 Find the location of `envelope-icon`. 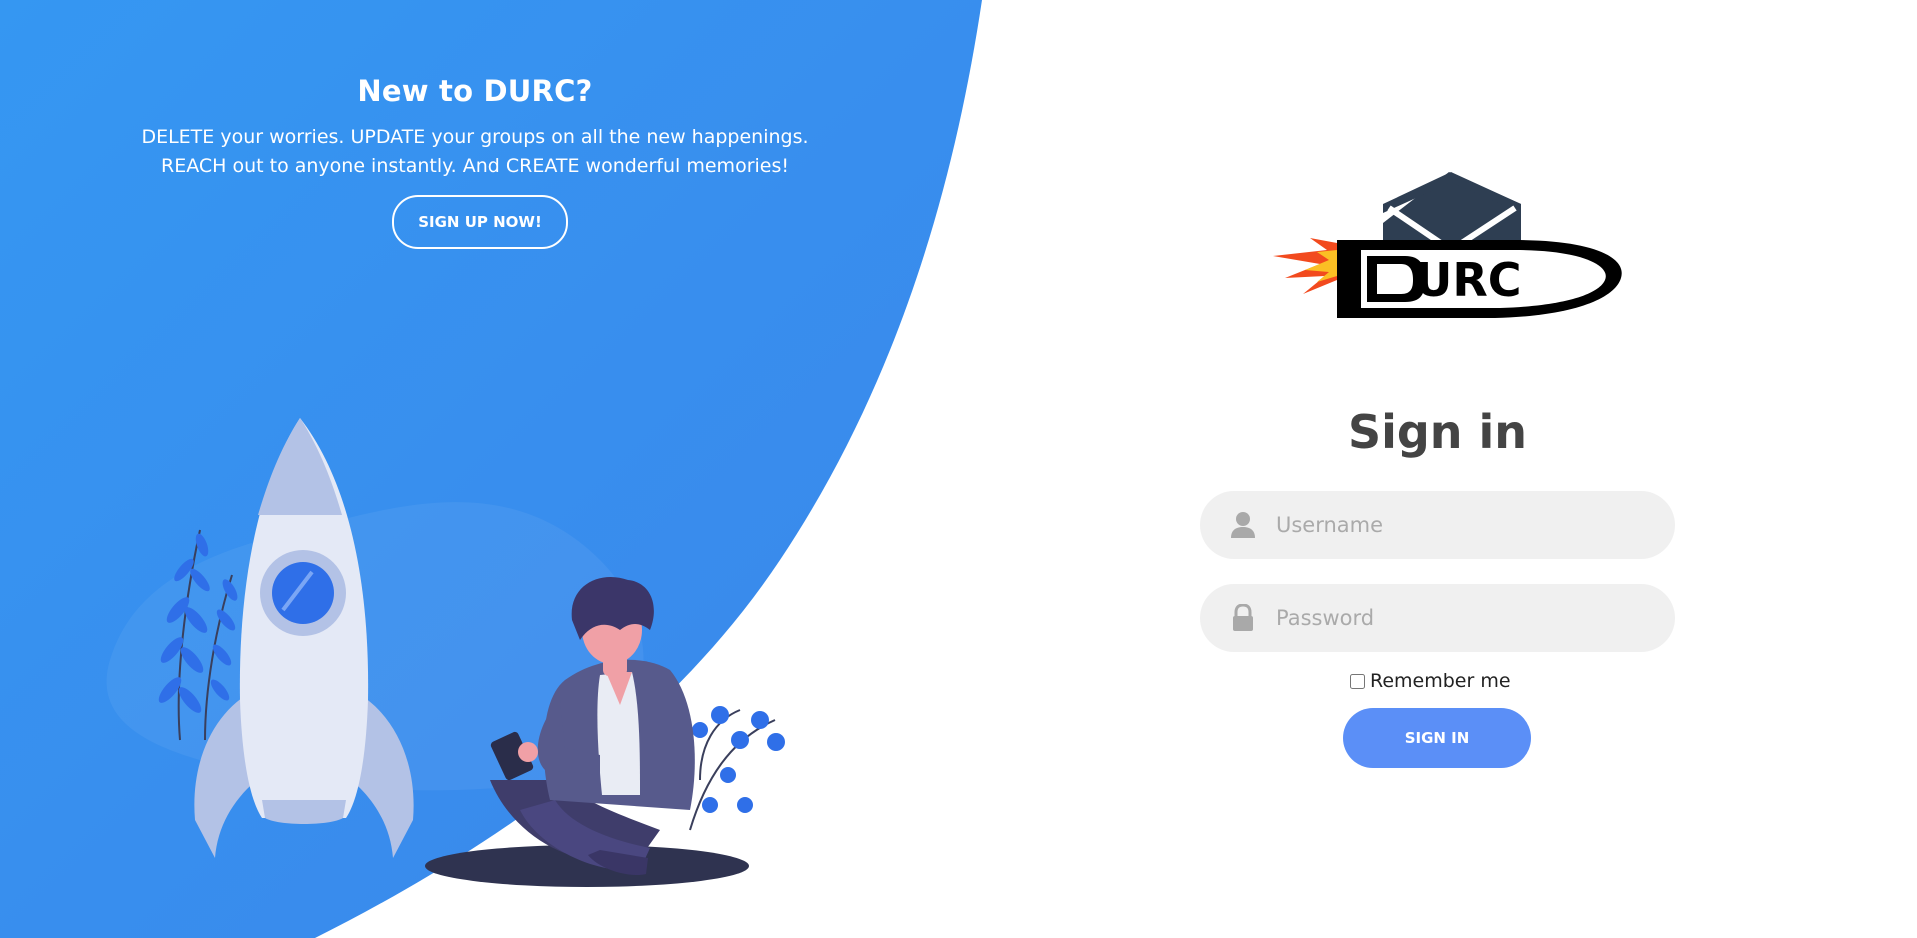

envelope-icon is located at coordinates (1452, 213).